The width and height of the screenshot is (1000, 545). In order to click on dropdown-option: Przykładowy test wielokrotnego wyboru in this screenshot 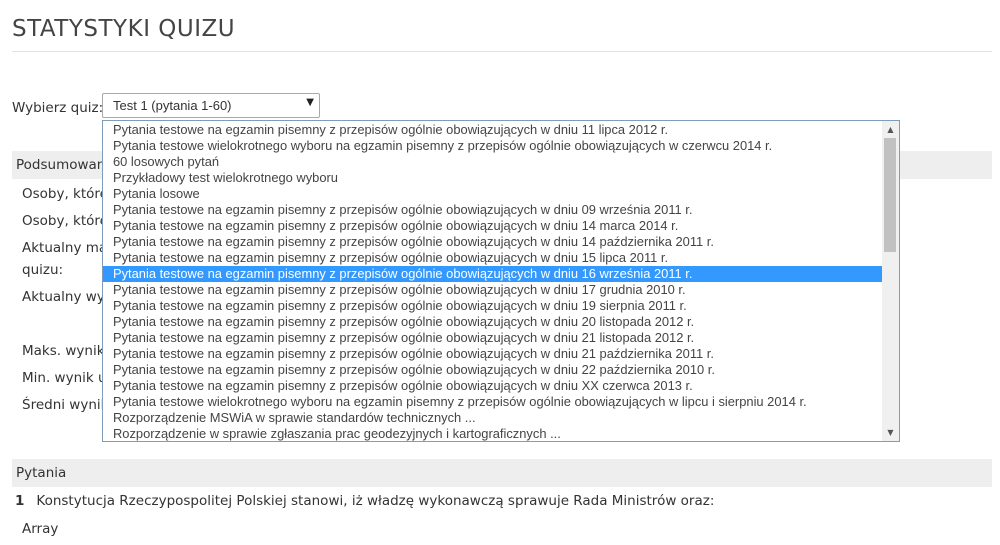, I will do `click(493, 178)`.